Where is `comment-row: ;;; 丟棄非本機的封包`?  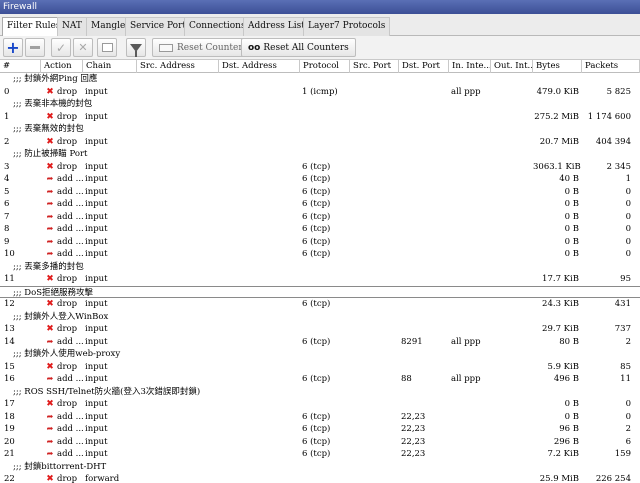
comment-row: ;;; 丟棄非本機的封包 is located at coordinates (320, 104).